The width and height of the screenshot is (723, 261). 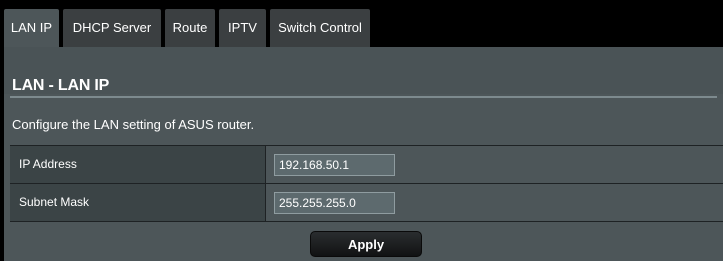 I want to click on title-divider, so click(x=363, y=97).